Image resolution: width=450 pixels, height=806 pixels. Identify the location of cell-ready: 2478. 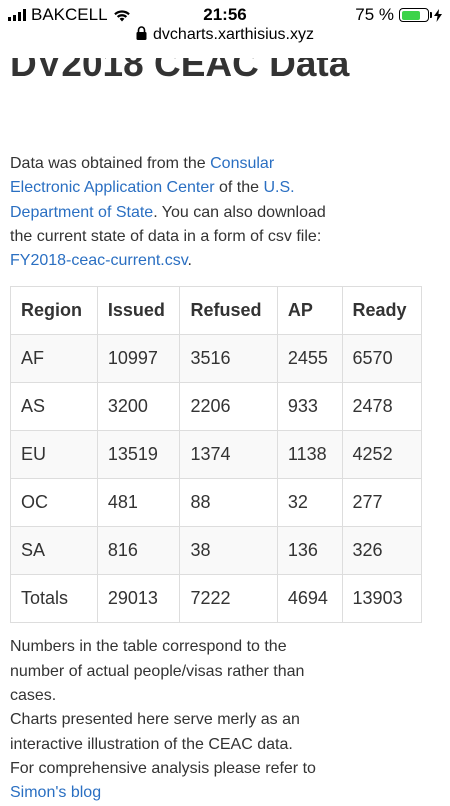
(382, 407).